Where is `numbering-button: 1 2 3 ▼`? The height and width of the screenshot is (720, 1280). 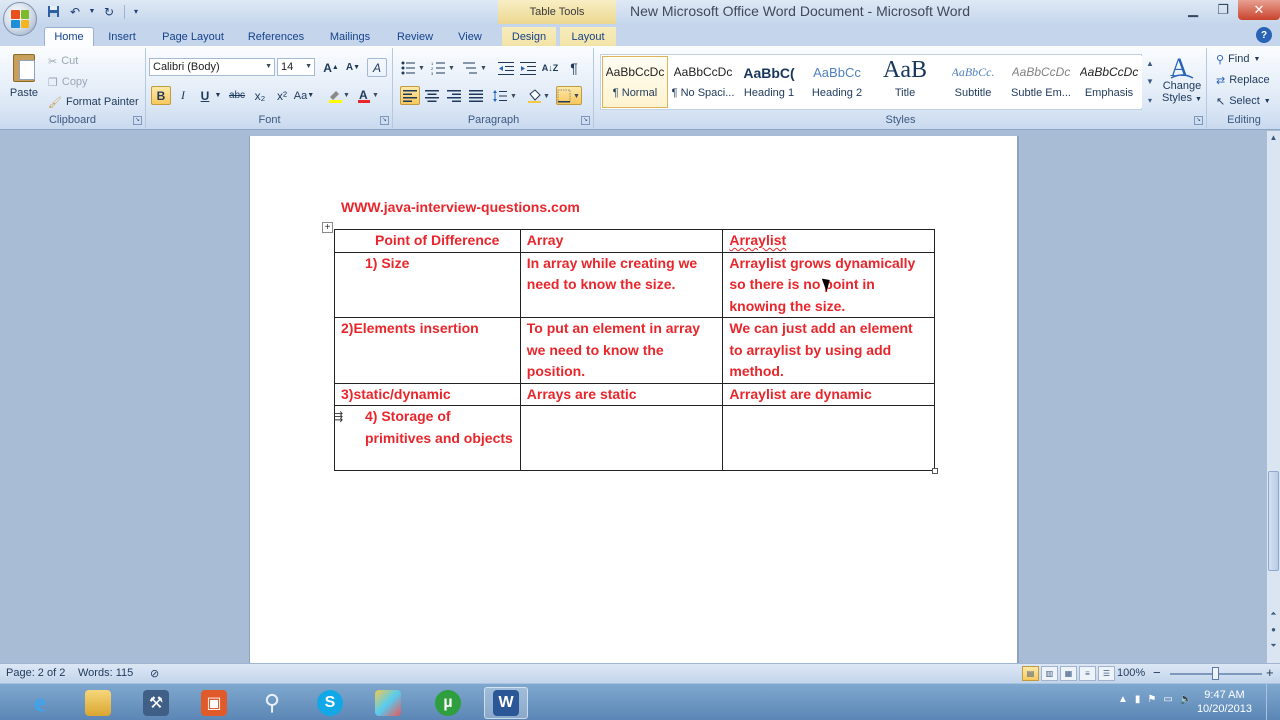 numbering-button: 1 2 3 ▼ is located at coordinates (443, 67).